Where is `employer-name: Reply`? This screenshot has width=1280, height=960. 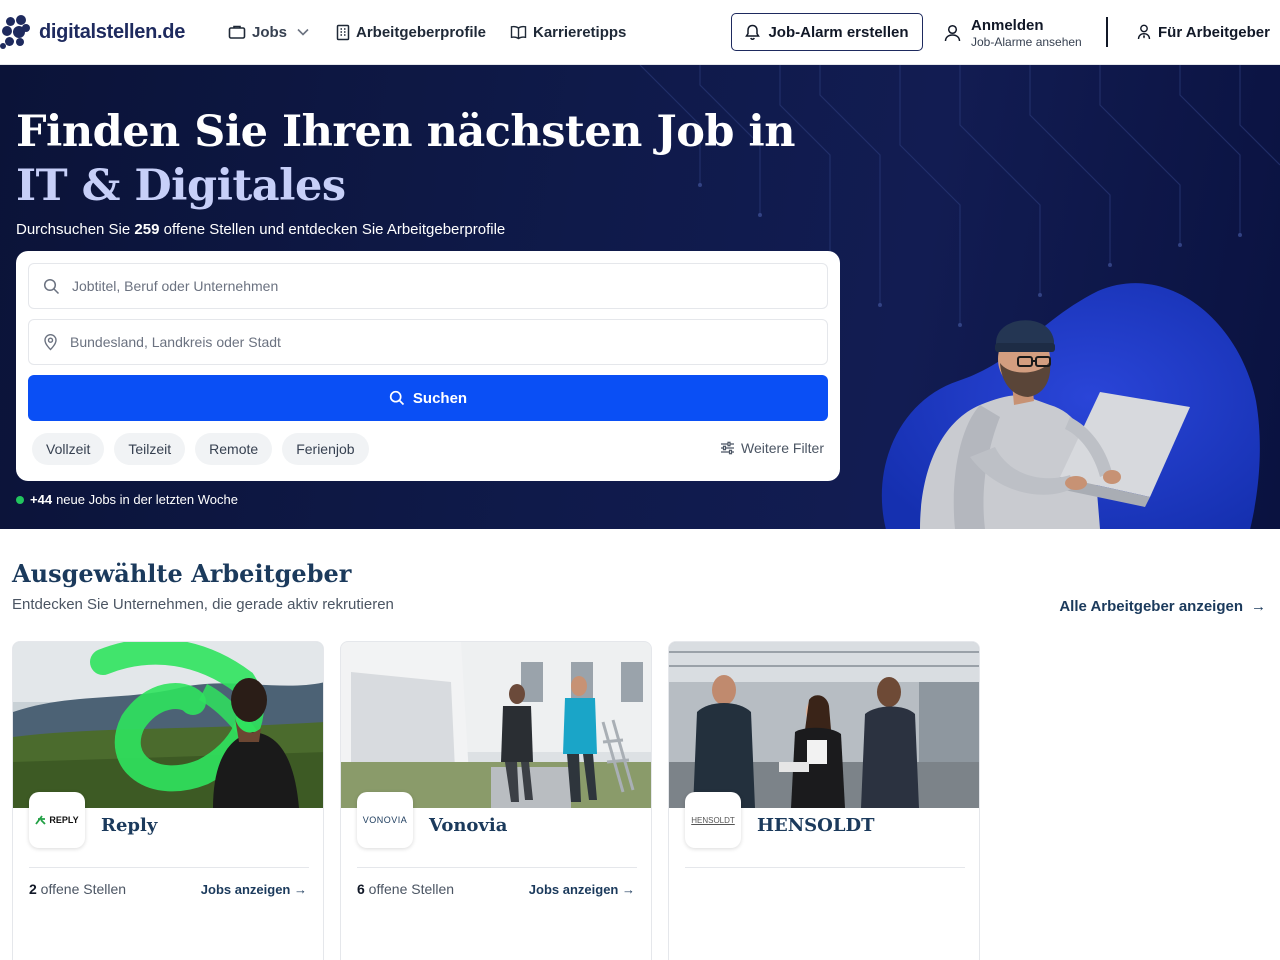 employer-name: Reply is located at coordinates (129, 825).